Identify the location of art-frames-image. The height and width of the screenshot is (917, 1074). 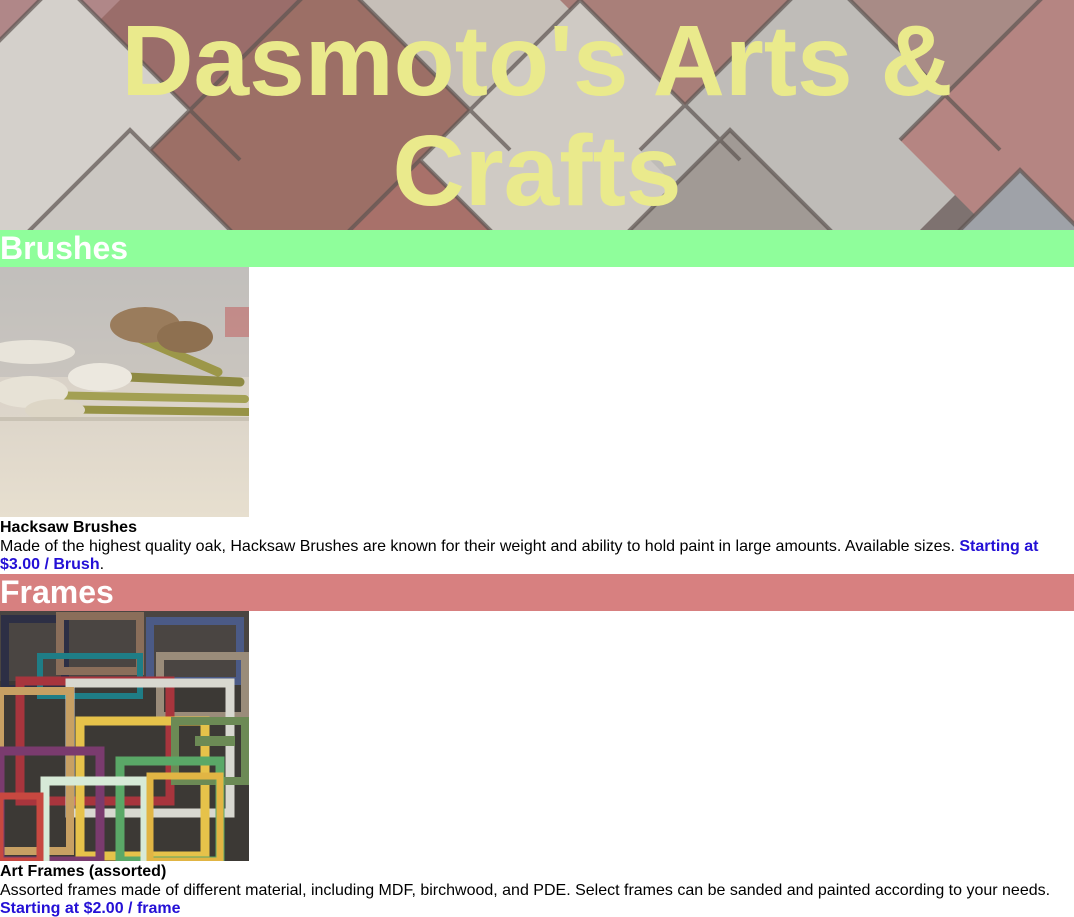
(124, 736).